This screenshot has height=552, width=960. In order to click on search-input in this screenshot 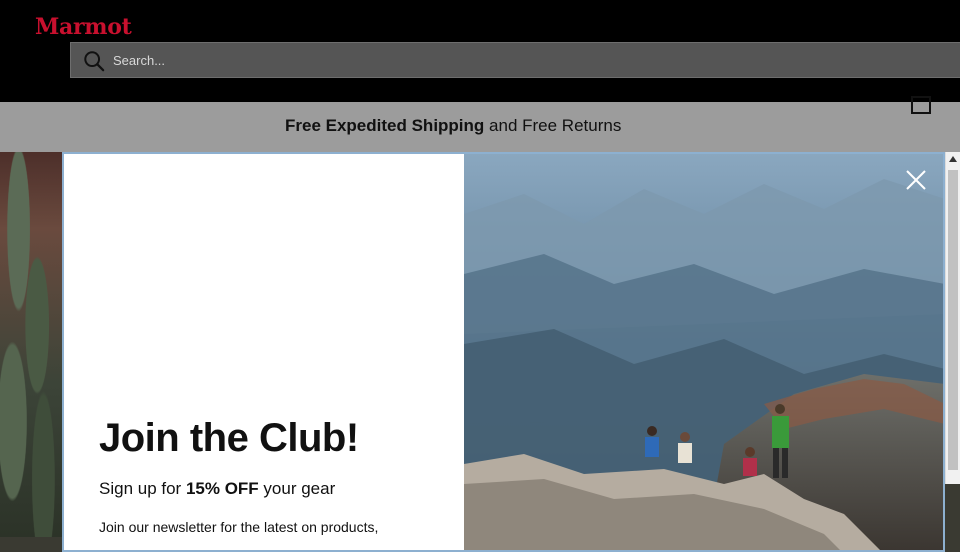, I will do `click(463, 60)`.